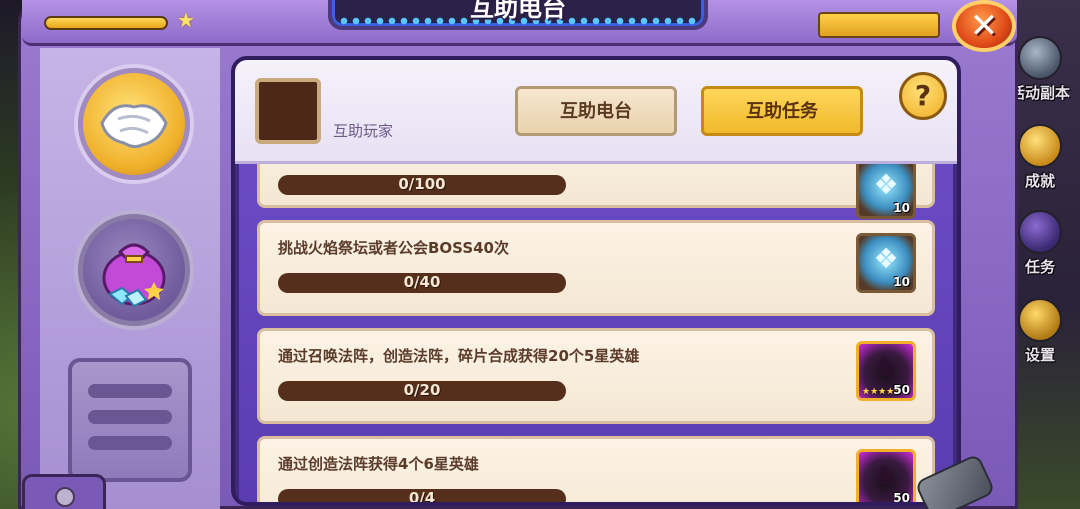  I want to click on handshake-tab, so click(134, 124).